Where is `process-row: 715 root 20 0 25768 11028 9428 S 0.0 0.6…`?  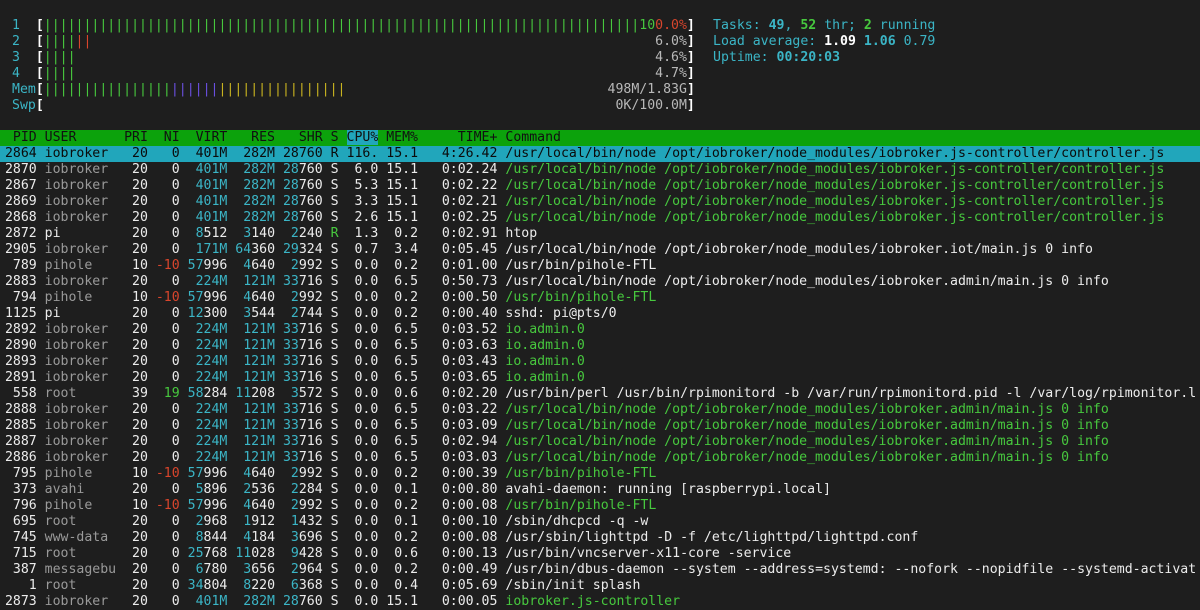
process-row: 715 root 20 0 25768 11028 9428 S 0.0 0.6… is located at coordinates (600, 554).